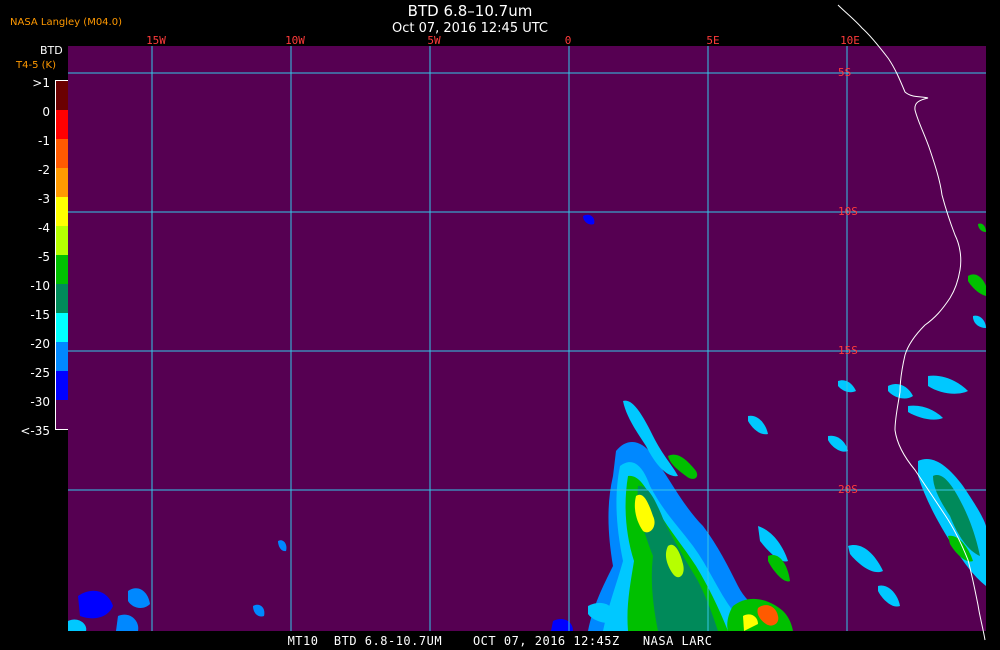 This screenshot has width=1000, height=650. What do you see at coordinates (40, 373) in the screenshot?
I see `colorbar-tick-label: -25` at bounding box center [40, 373].